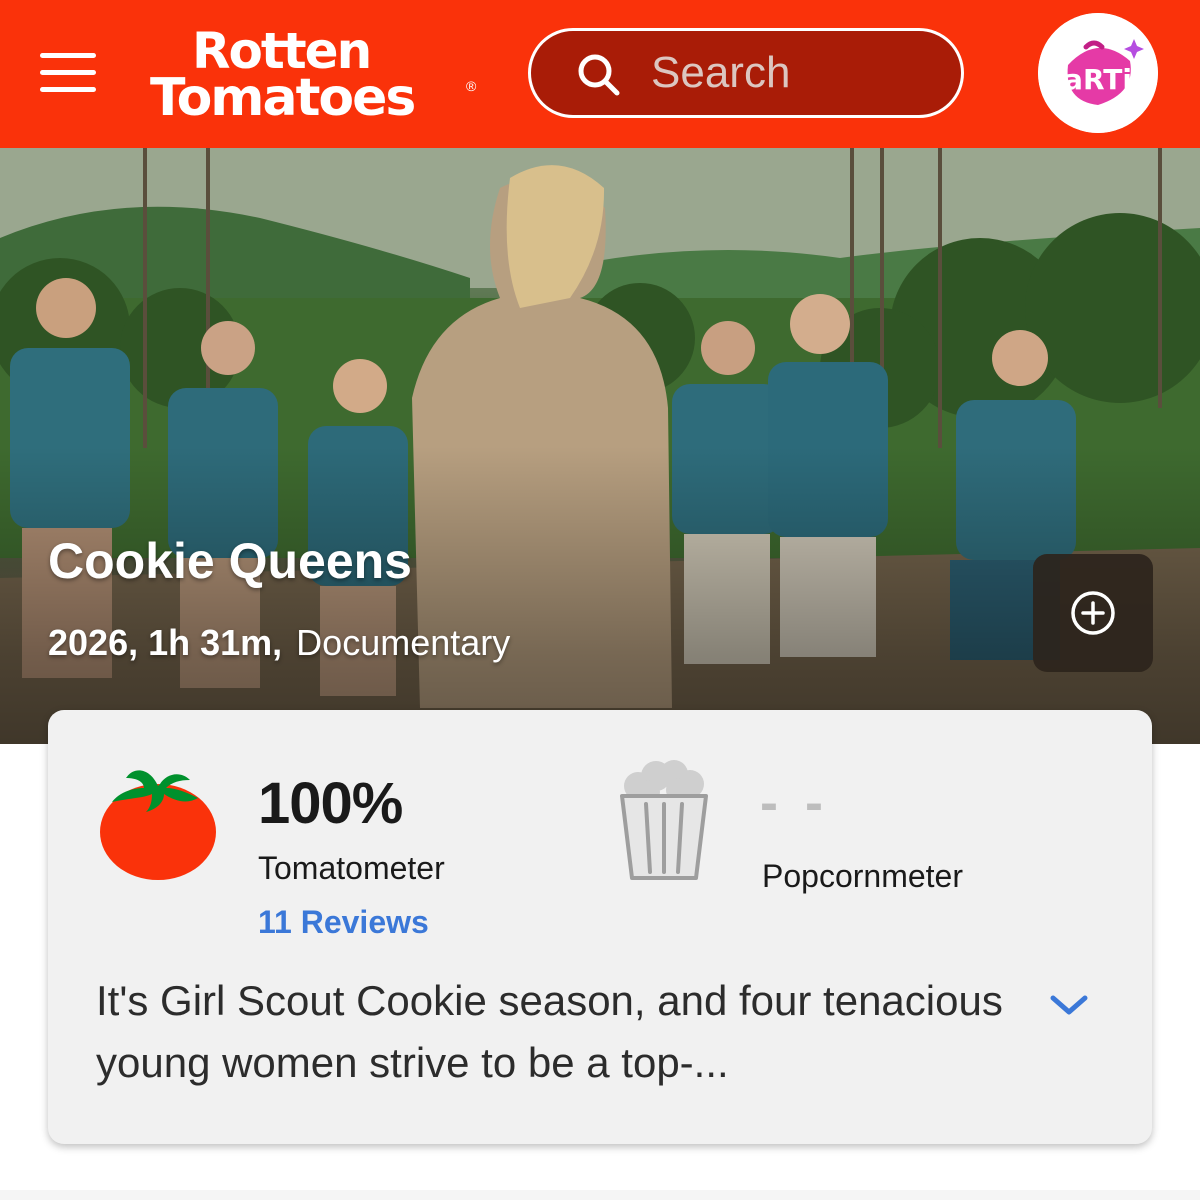 This screenshot has height=1200, width=1200. I want to click on avatar-text: aRTi, so click(1098, 79).